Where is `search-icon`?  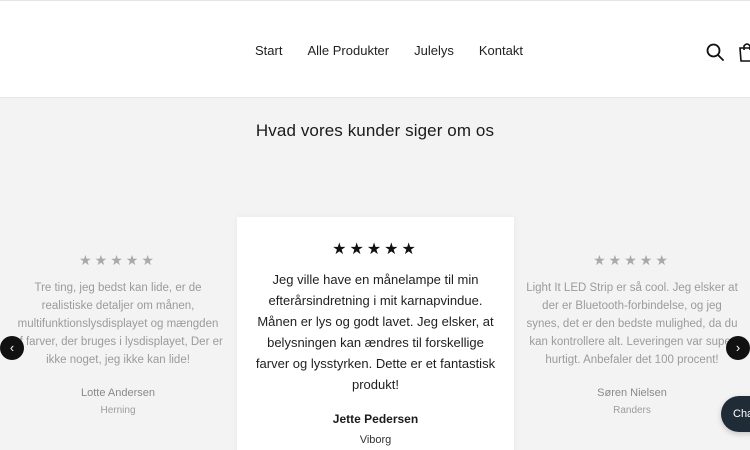
search-icon is located at coordinates (715, 52).